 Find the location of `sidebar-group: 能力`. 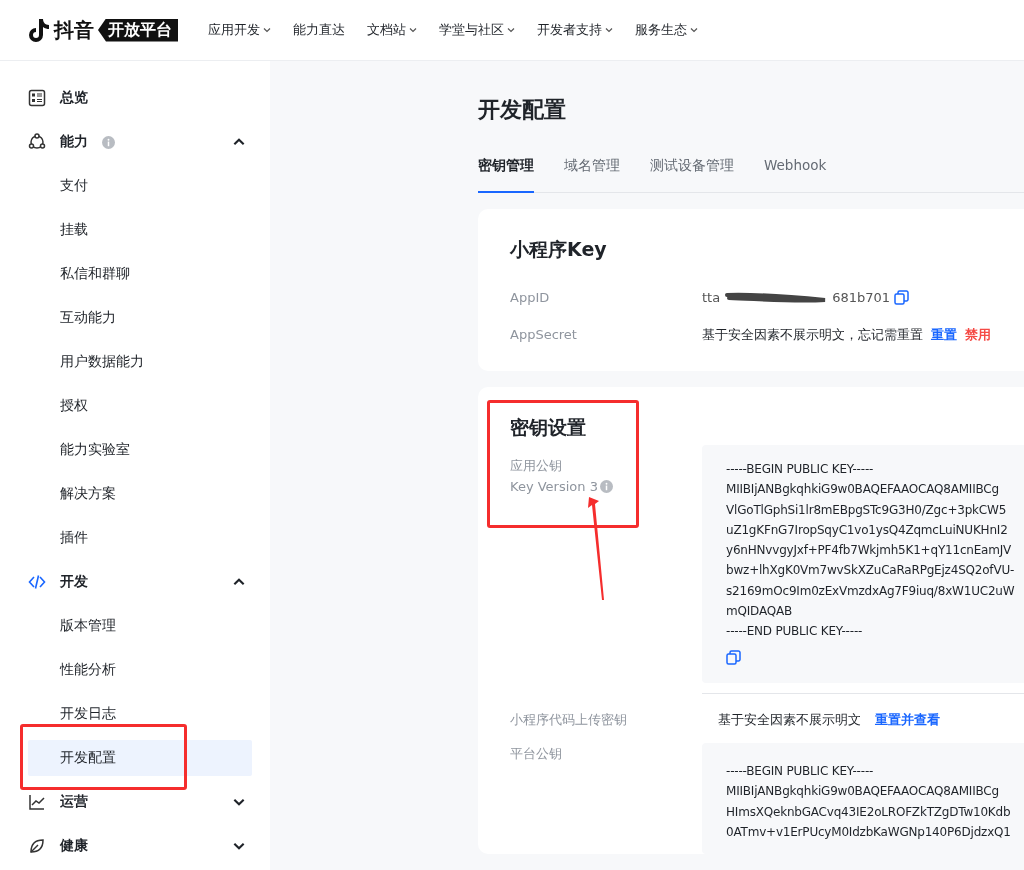

sidebar-group: 能力 is located at coordinates (74, 142).